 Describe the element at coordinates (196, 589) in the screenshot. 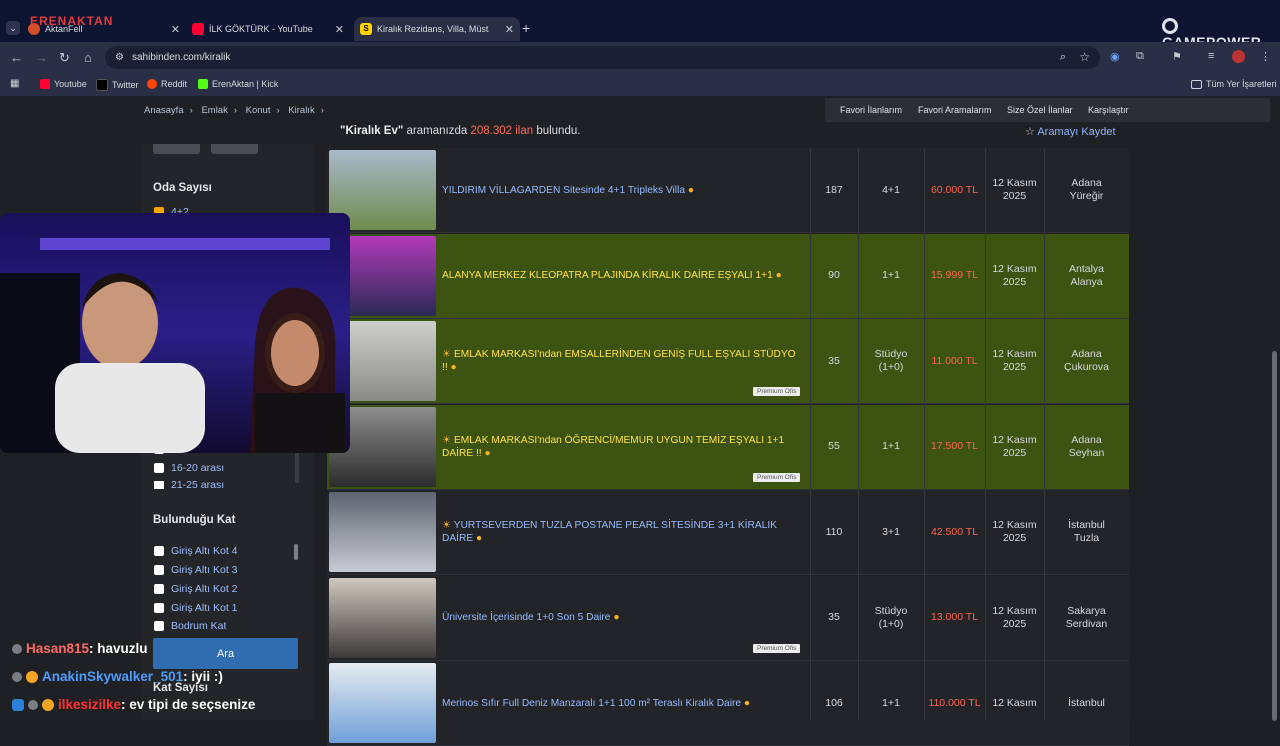

I see `floor-option: Giriş Altı Kot 2` at that location.